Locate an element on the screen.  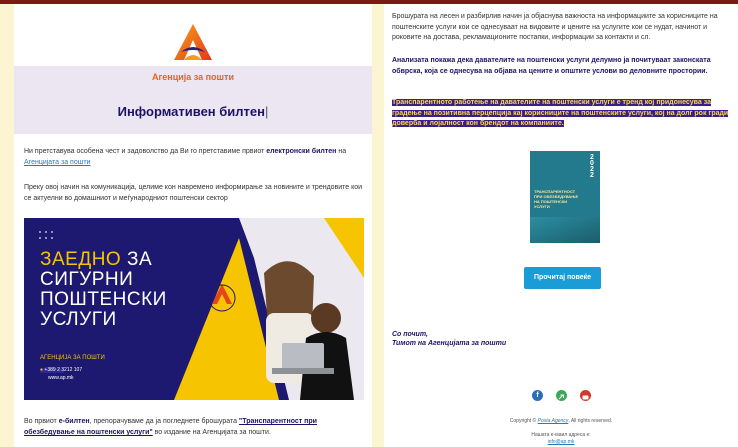
cover-year: 2022 is located at coordinates (592, 166).